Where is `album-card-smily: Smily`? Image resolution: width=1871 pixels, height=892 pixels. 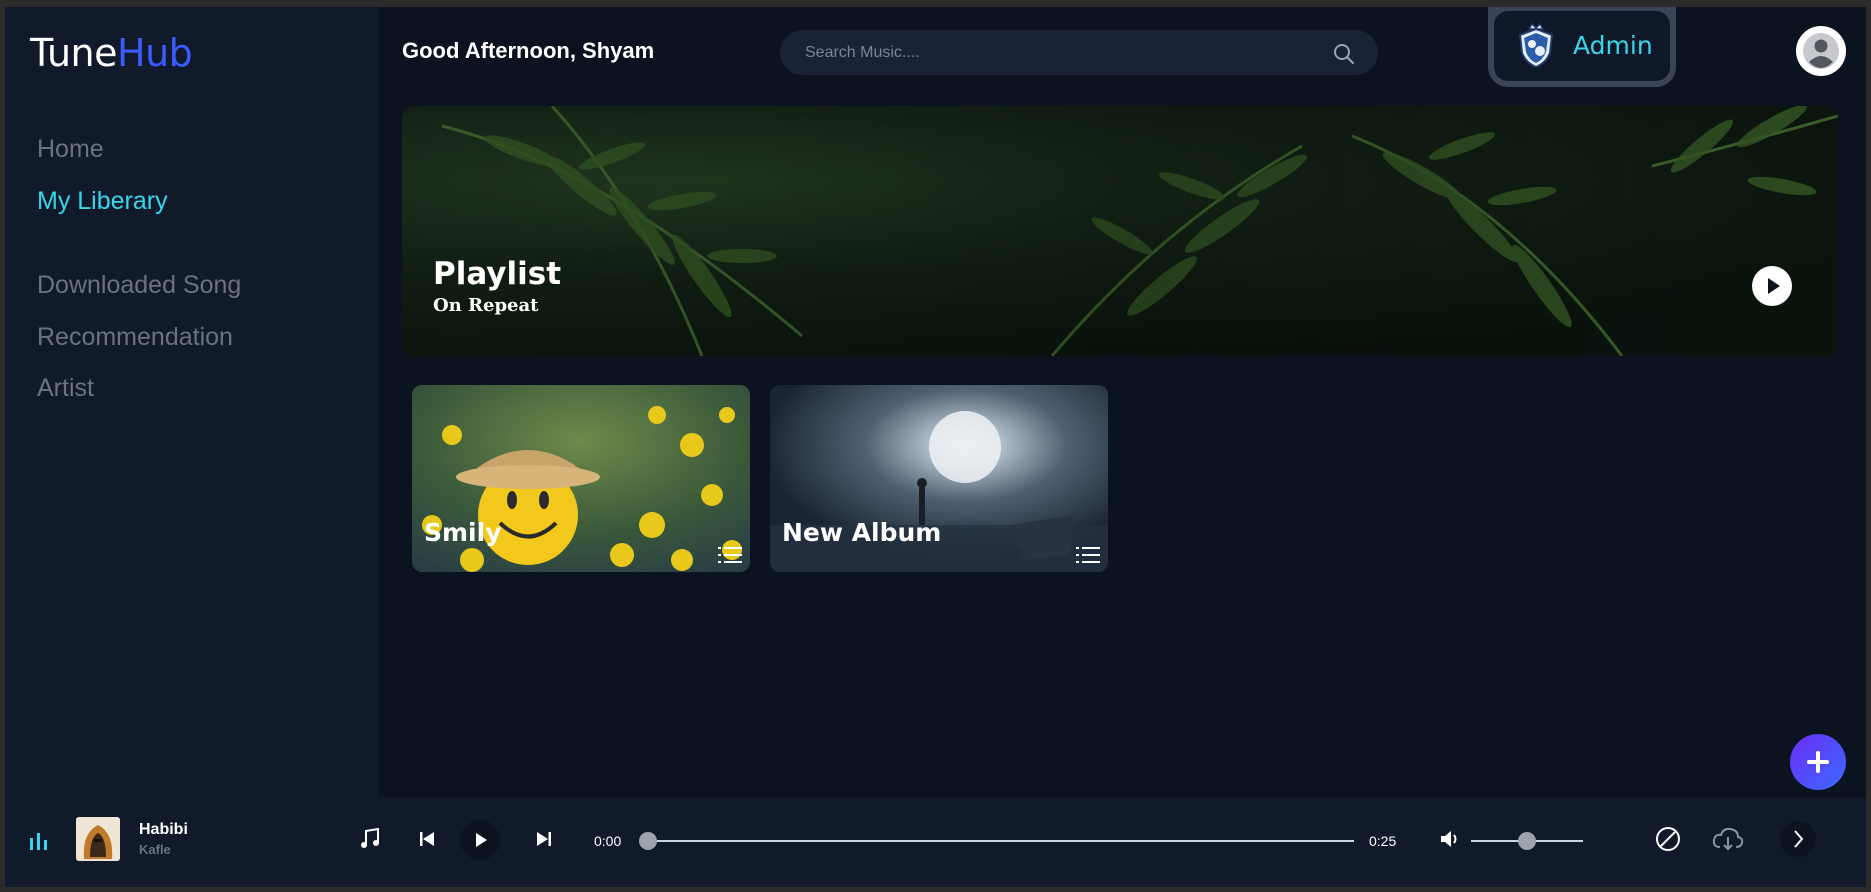 album-card-smily: Smily is located at coordinates (581, 478).